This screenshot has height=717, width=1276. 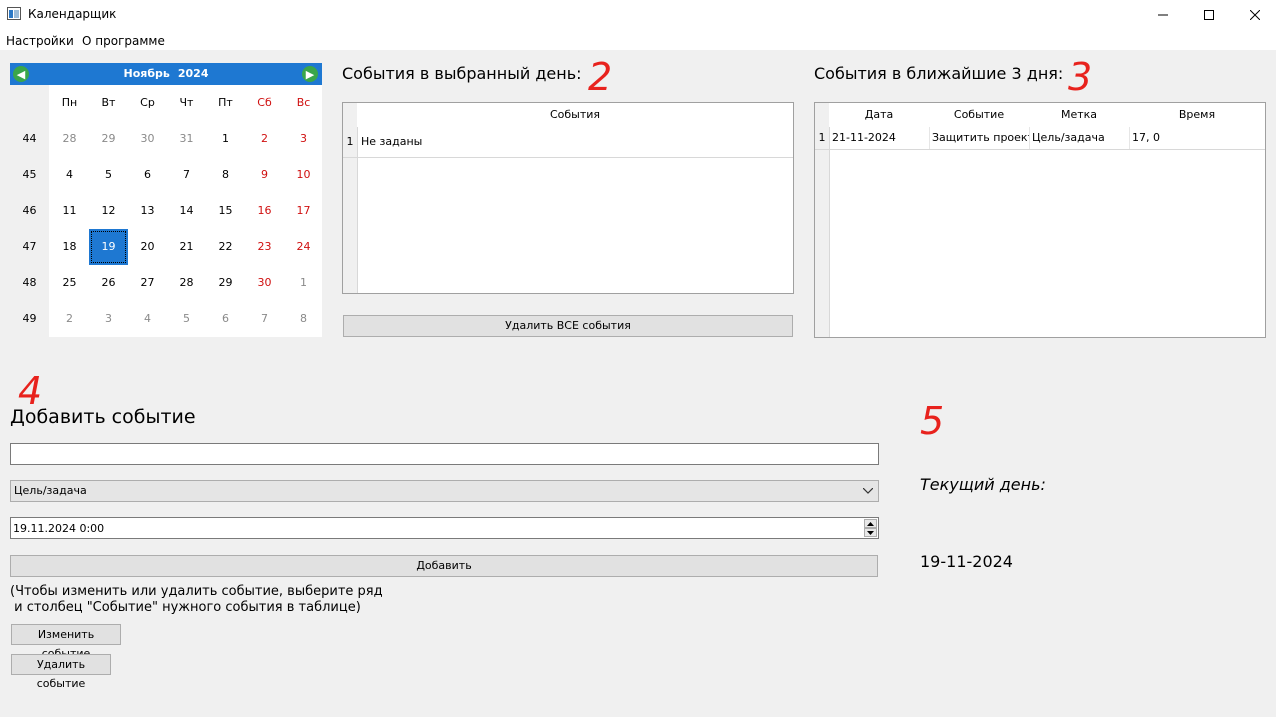 I want to click on column-header-event: Событие, so click(x=979, y=115).